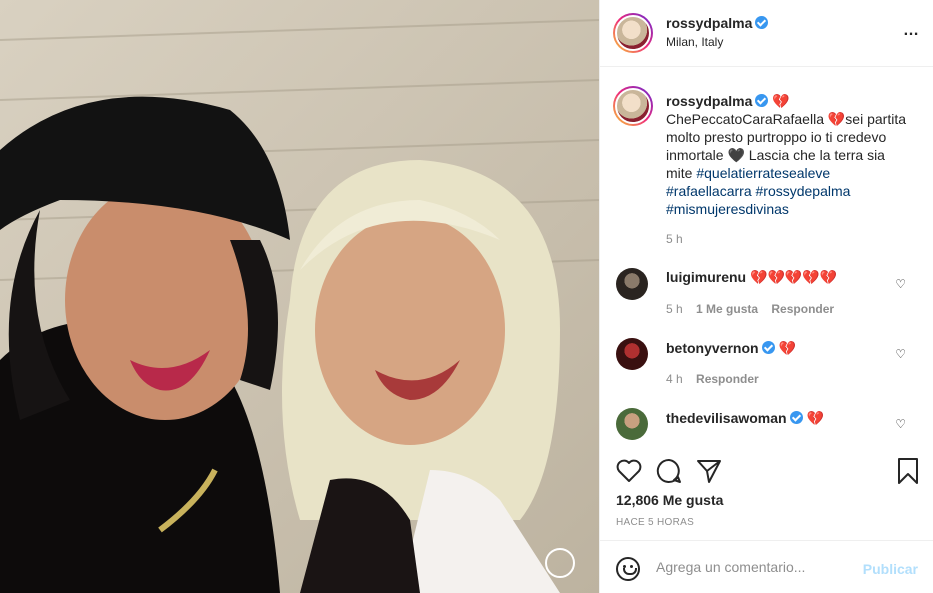 This screenshot has width=933, height=593. What do you see at coordinates (706, 277) in the screenshot?
I see `comment-username: luigimurenu` at bounding box center [706, 277].